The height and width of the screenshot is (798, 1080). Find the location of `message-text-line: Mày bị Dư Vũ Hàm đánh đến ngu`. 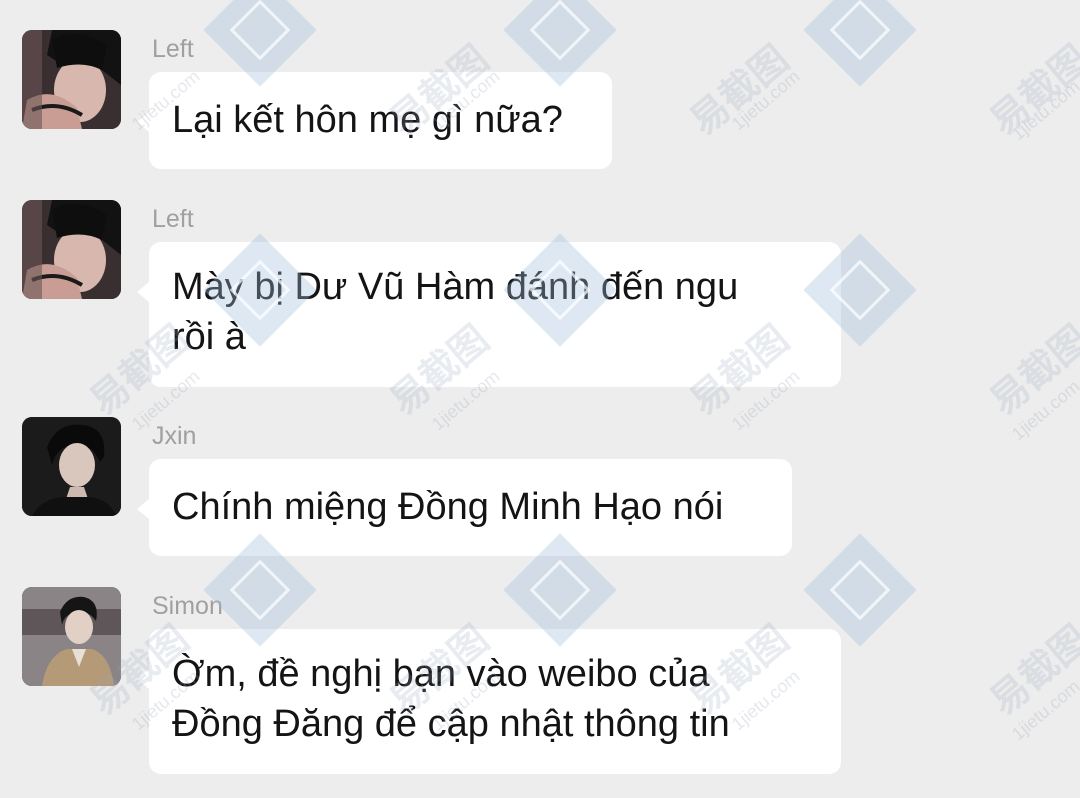

message-text-line: Mày bị Dư Vũ Hàm đánh đến ngu is located at coordinates (455, 287).